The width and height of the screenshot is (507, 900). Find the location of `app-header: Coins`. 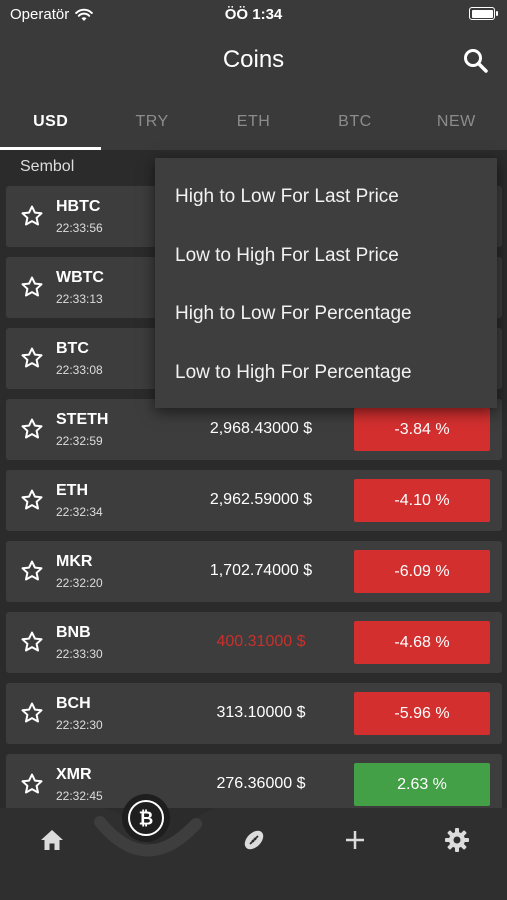

app-header: Coins is located at coordinates (253, 62).